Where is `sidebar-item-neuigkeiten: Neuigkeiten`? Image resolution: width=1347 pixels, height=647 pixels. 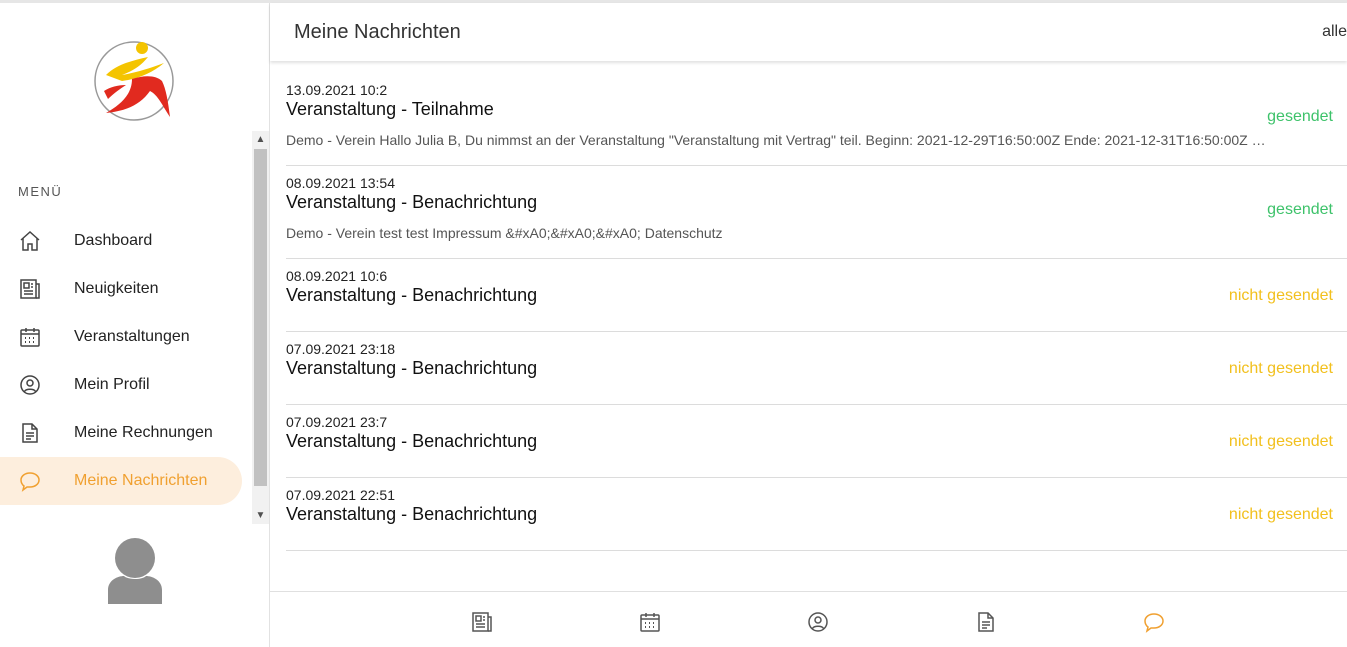 sidebar-item-neuigkeiten: Neuigkeiten is located at coordinates (126, 289).